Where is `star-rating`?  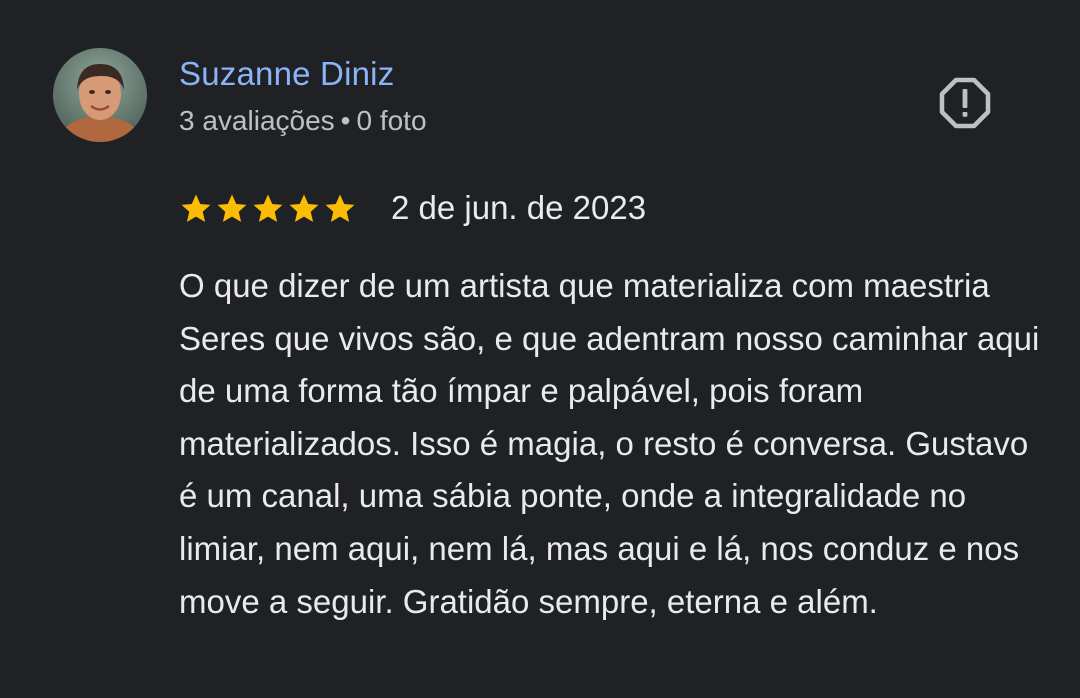 star-rating is located at coordinates (268, 208).